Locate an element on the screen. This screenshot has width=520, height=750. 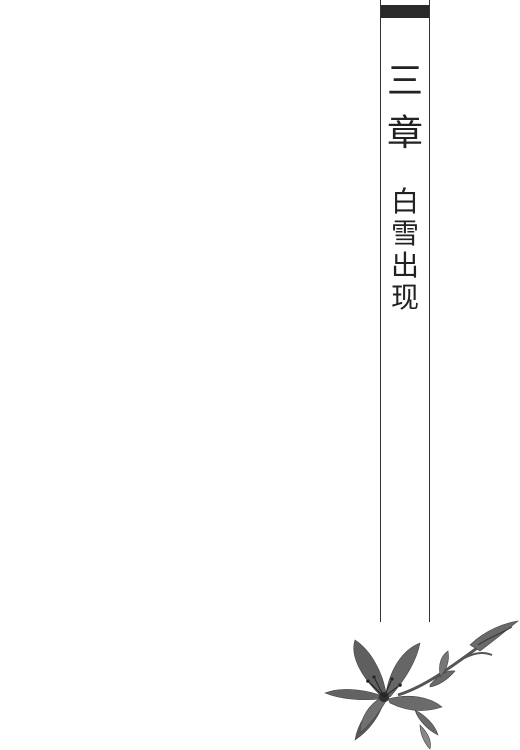
lily-flower-icon is located at coordinates (422, 685).